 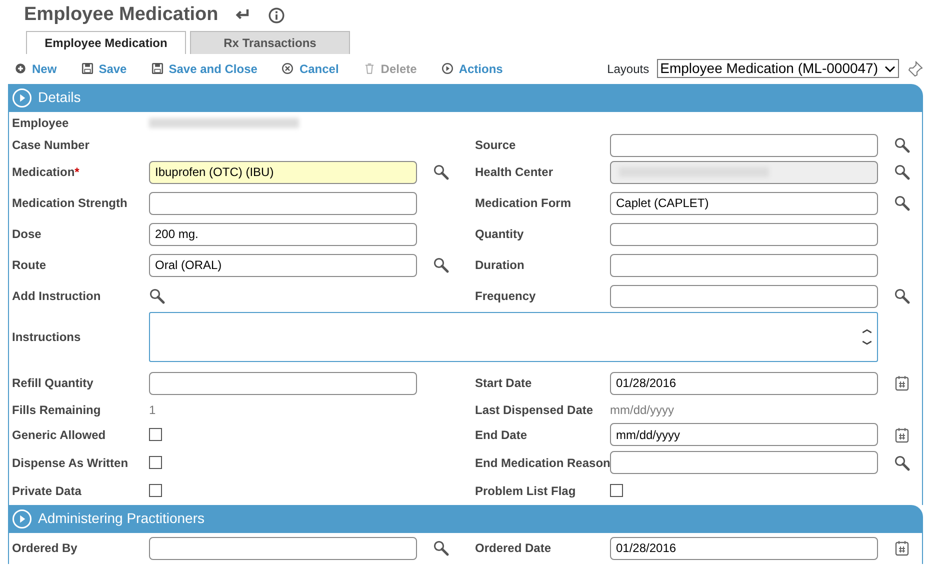 I want to click on toolbar-button: Actions, so click(x=471, y=69).